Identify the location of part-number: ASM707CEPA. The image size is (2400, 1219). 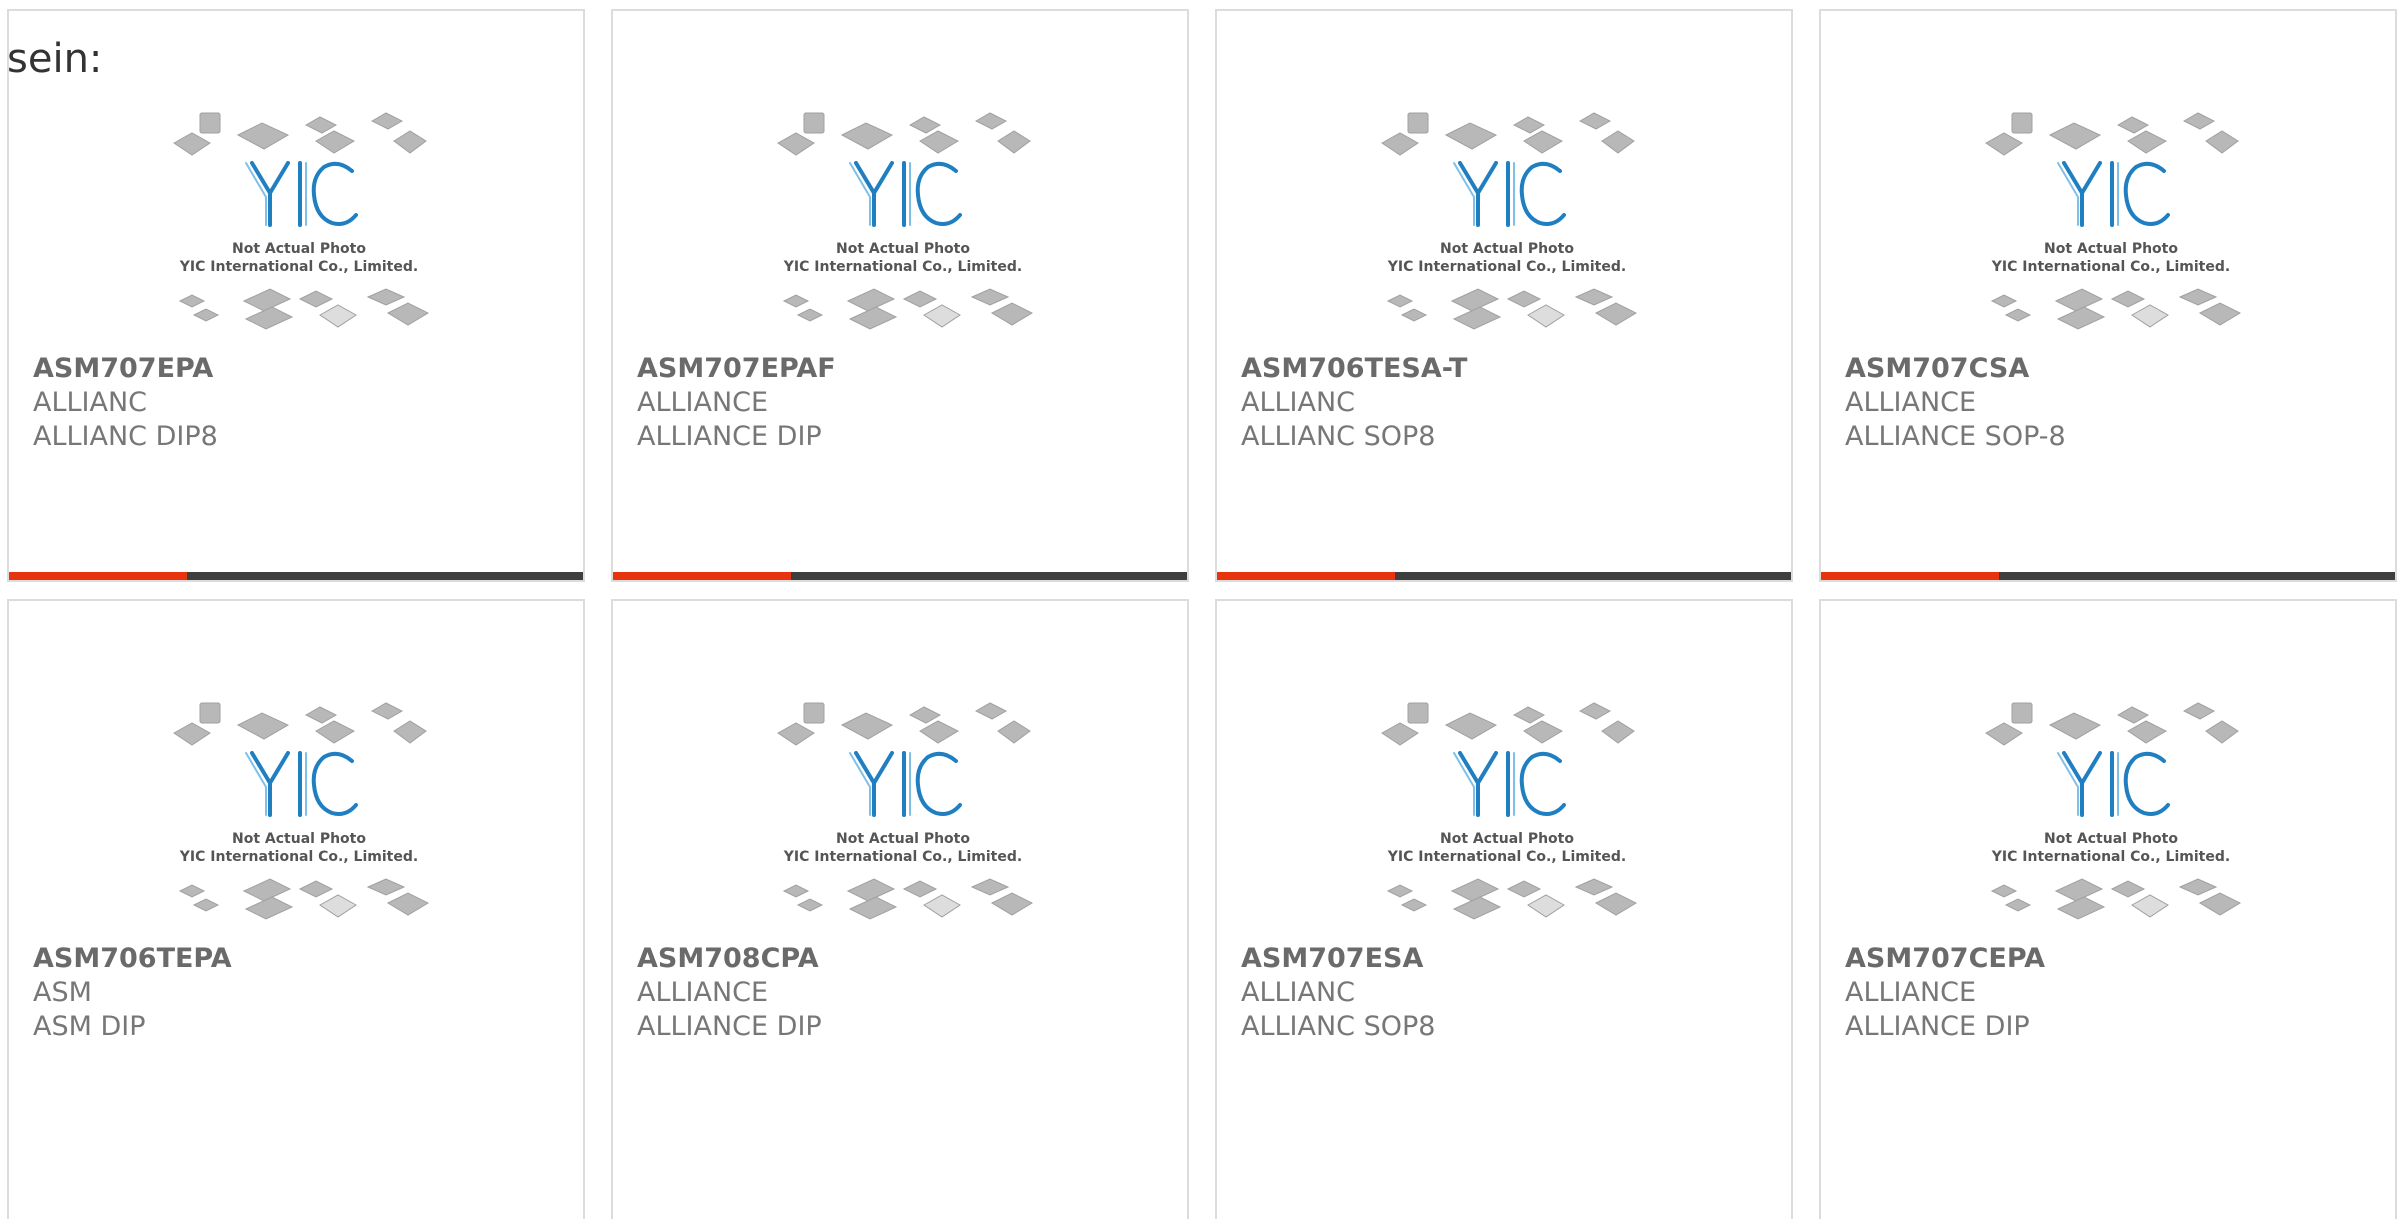
(1945, 958).